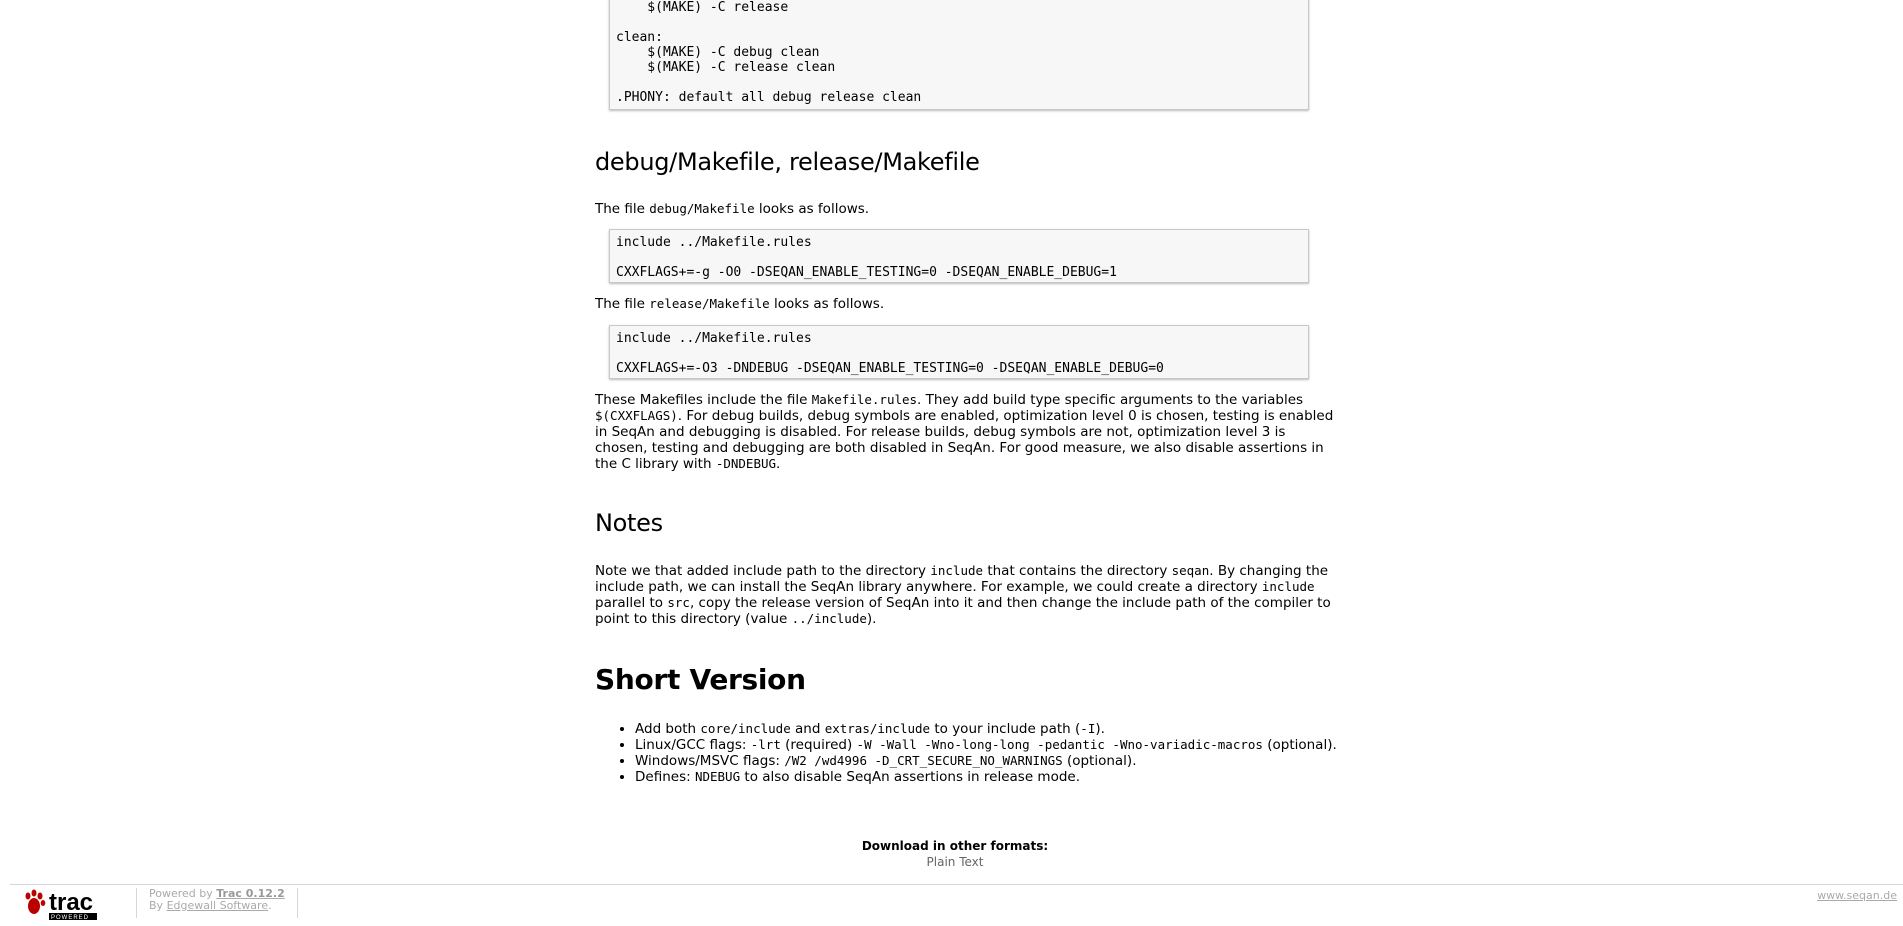 The image size is (1903, 926). What do you see at coordinates (702, 208) in the screenshot?
I see `inline-code: debug/Makefile` at bounding box center [702, 208].